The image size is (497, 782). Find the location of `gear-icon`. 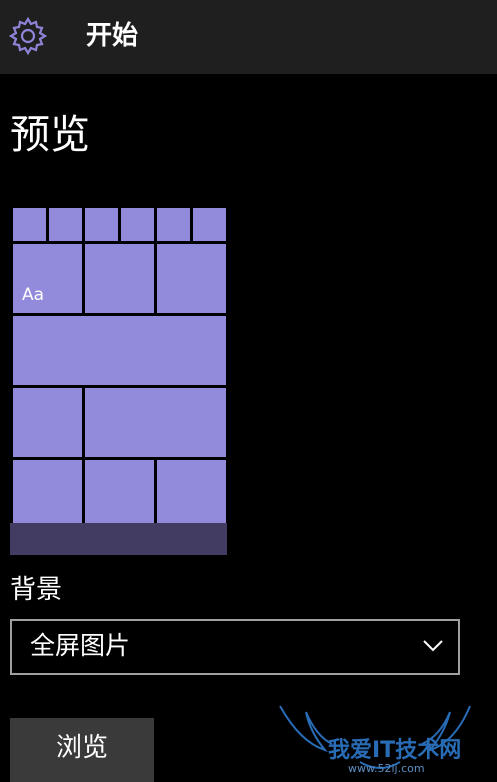

gear-icon is located at coordinates (28, 36).